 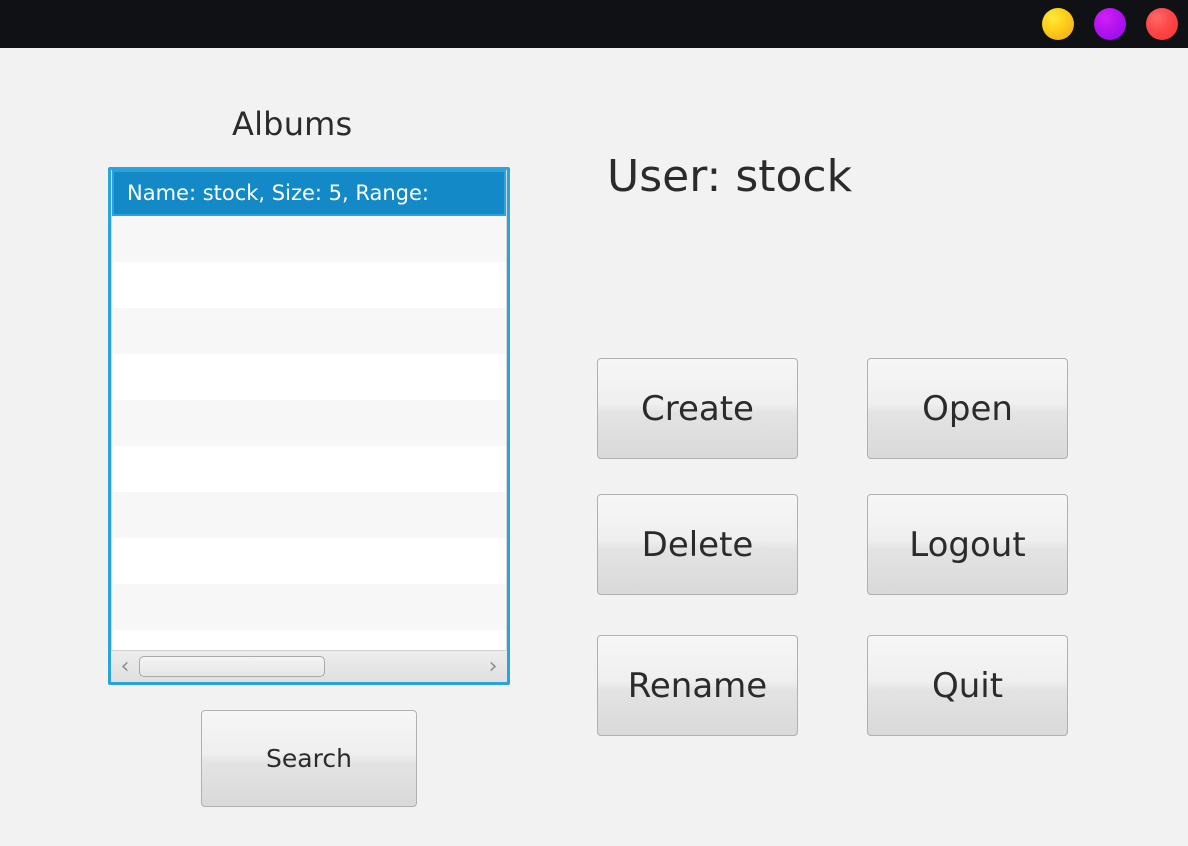 What do you see at coordinates (309, 193) in the screenshot?
I see `list-item: Name: stock, Size: 5, Range:` at bounding box center [309, 193].